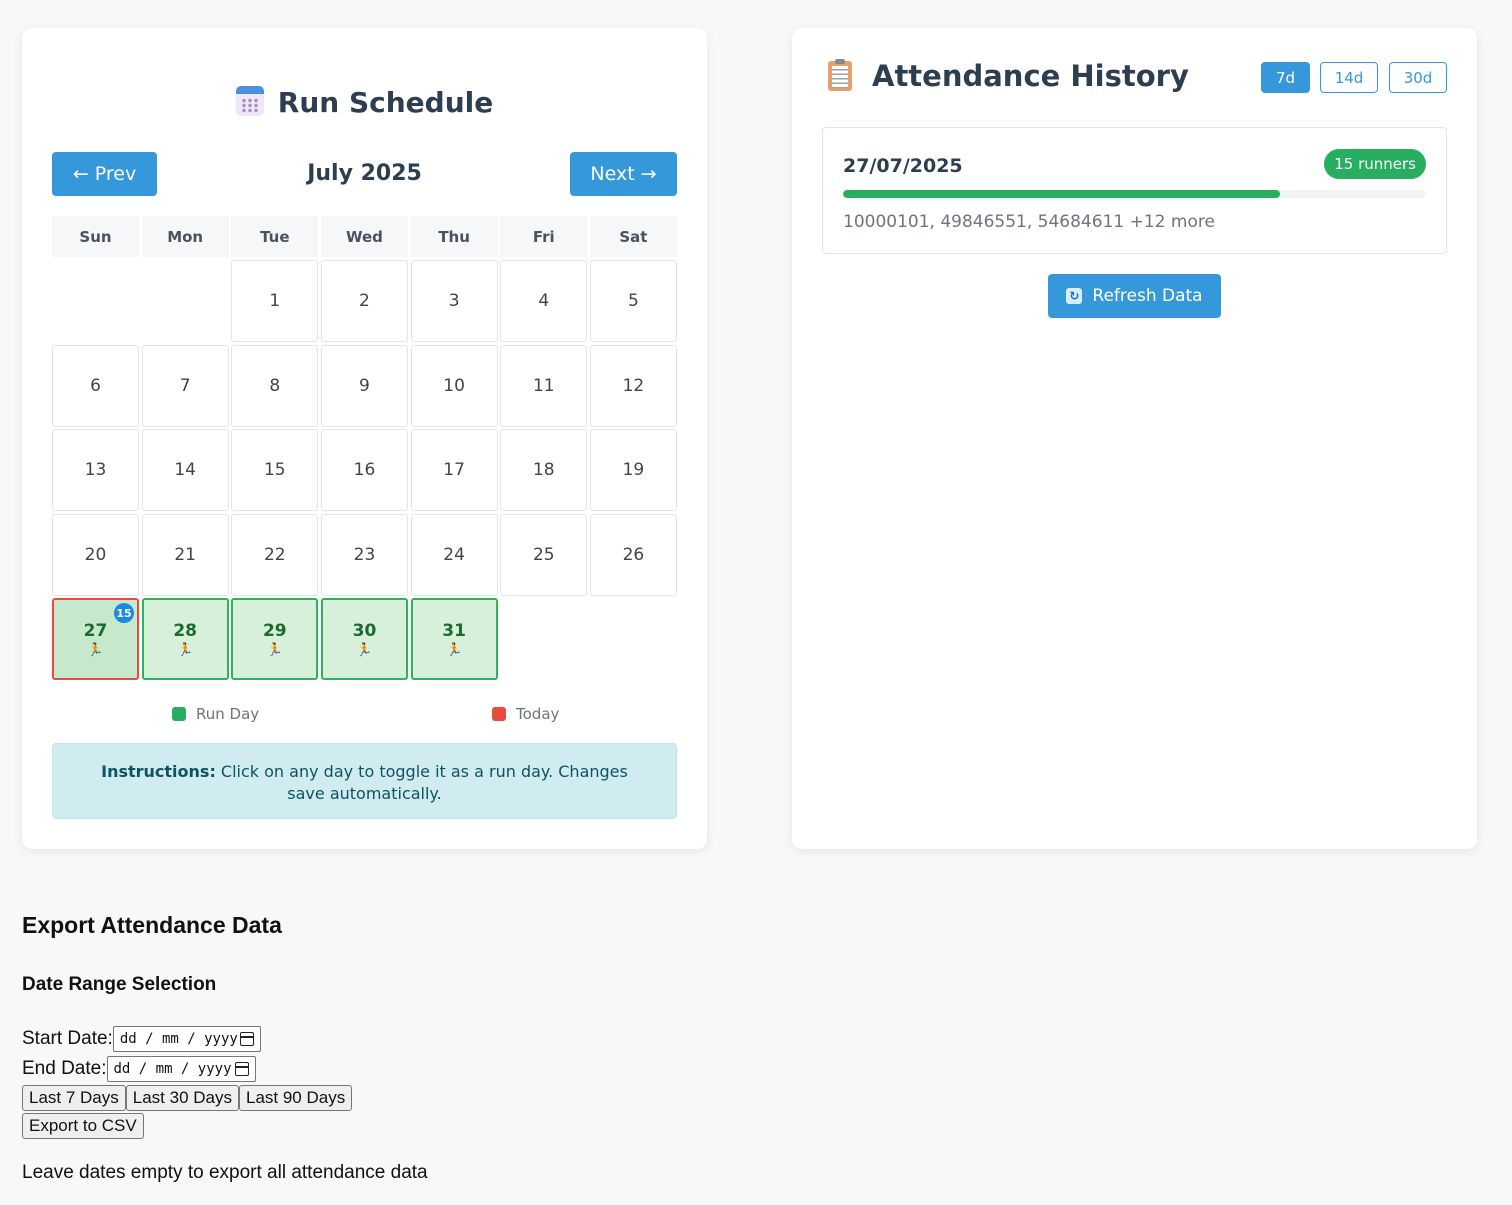  I want to click on calendar-day-16: 16, so click(364, 470).